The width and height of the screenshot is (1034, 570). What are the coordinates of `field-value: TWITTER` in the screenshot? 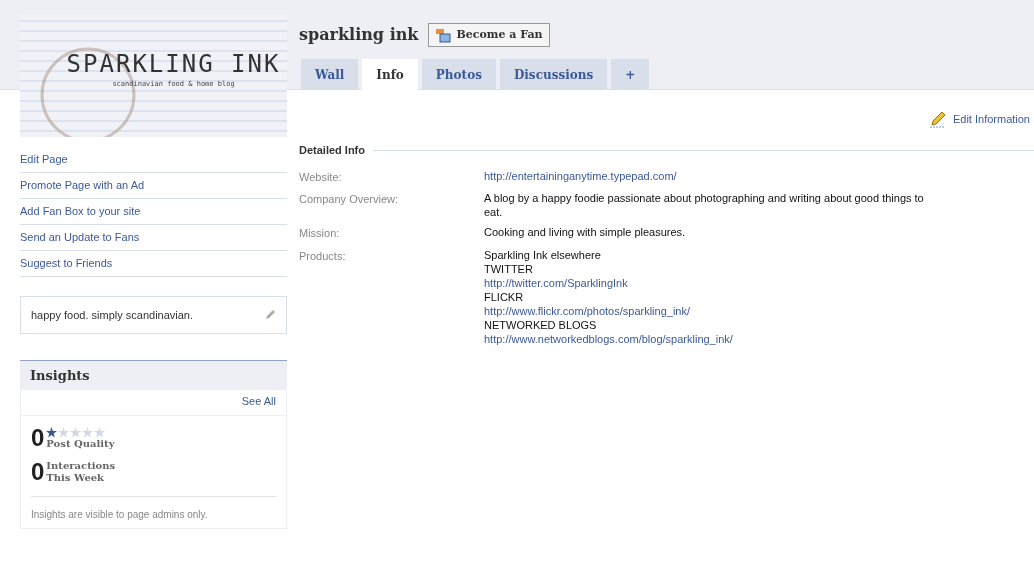 It's located at (509, 268).